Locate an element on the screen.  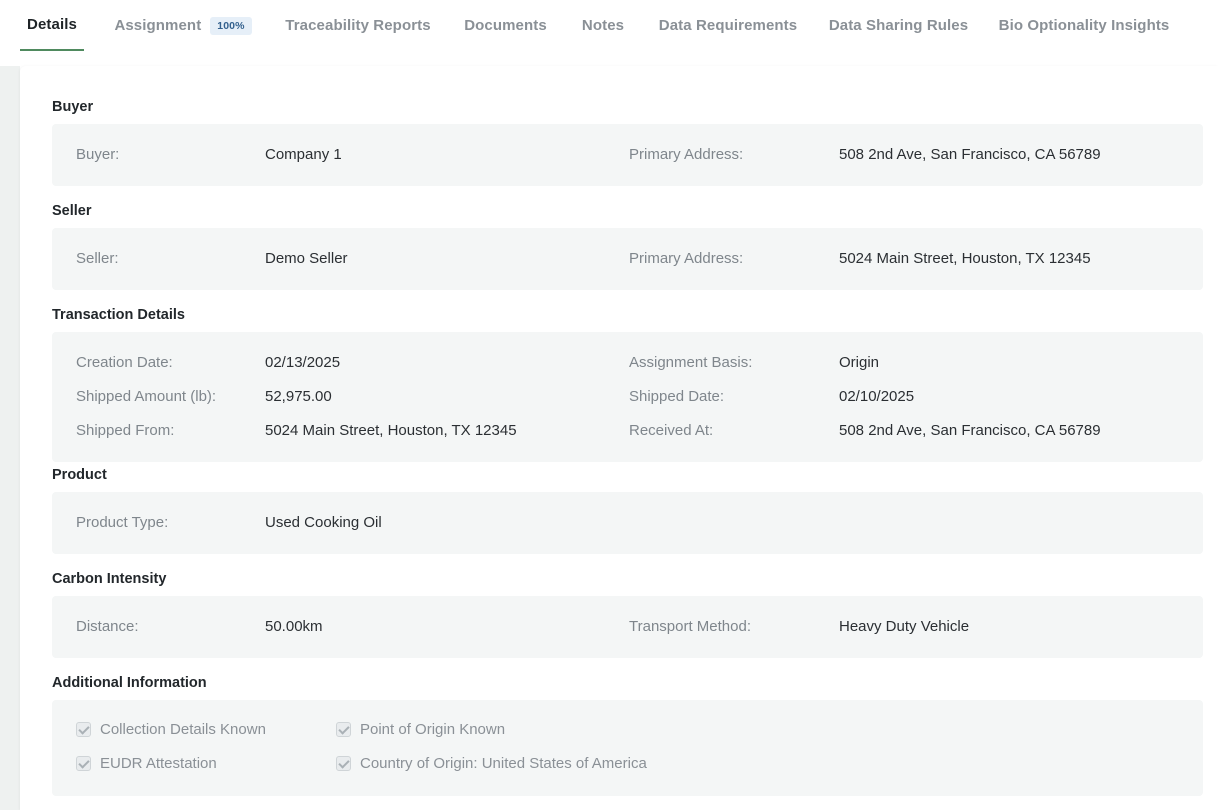
tab-data-requirements: Data Requirements is located at coordinates (728, 25).